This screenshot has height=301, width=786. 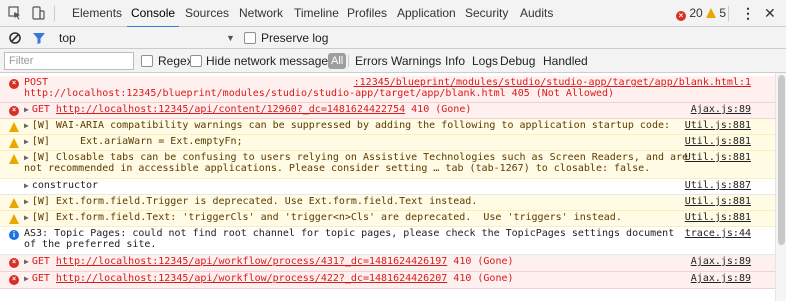 What do you see at coordinates (681, 16) in the screenshot?
I see `error-count-icon: ×` at bounding box center [681, 16].